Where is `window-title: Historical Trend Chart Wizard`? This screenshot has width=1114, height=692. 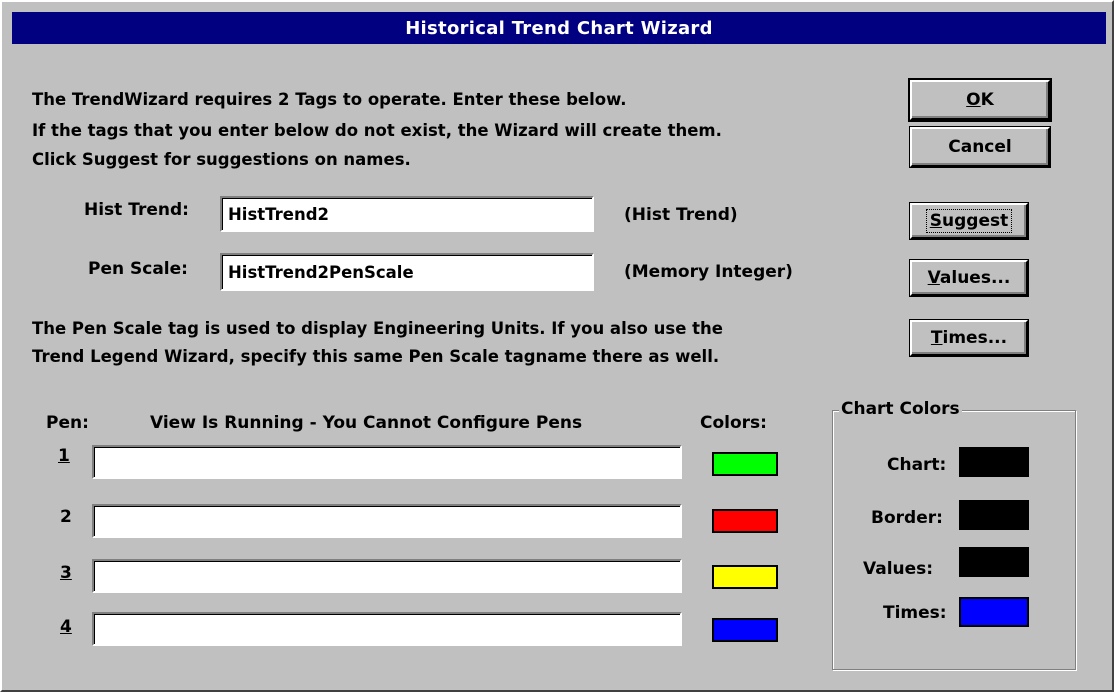 window-title: Historical Trend Chart Wizard is located at coordinates (559, 28).